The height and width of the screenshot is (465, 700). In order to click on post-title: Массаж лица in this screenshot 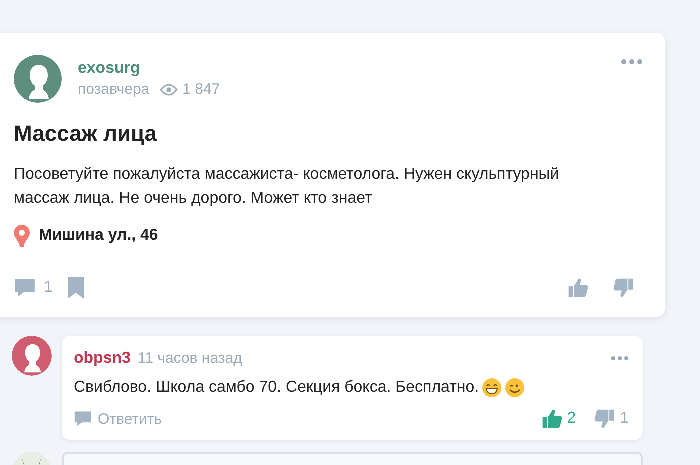, I will do `click(86, 134)`.